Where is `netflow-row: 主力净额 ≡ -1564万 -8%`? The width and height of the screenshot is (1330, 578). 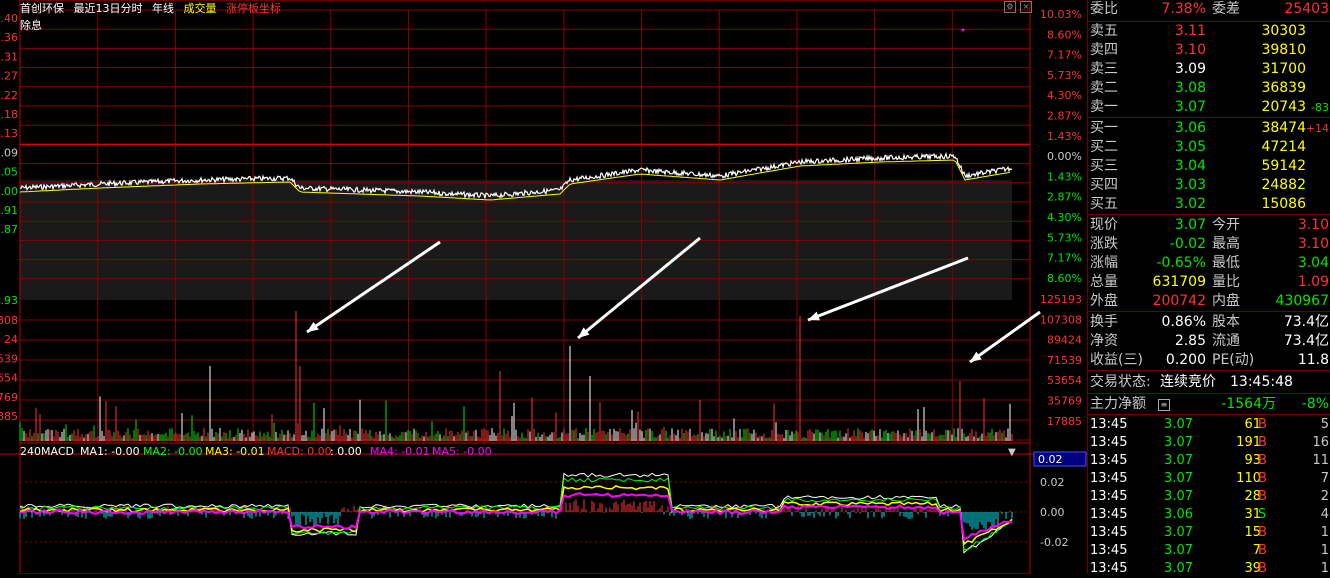 netflow-row: 主力净额 ≡ -1564万 -8% is located at coordinates (1209, 404).